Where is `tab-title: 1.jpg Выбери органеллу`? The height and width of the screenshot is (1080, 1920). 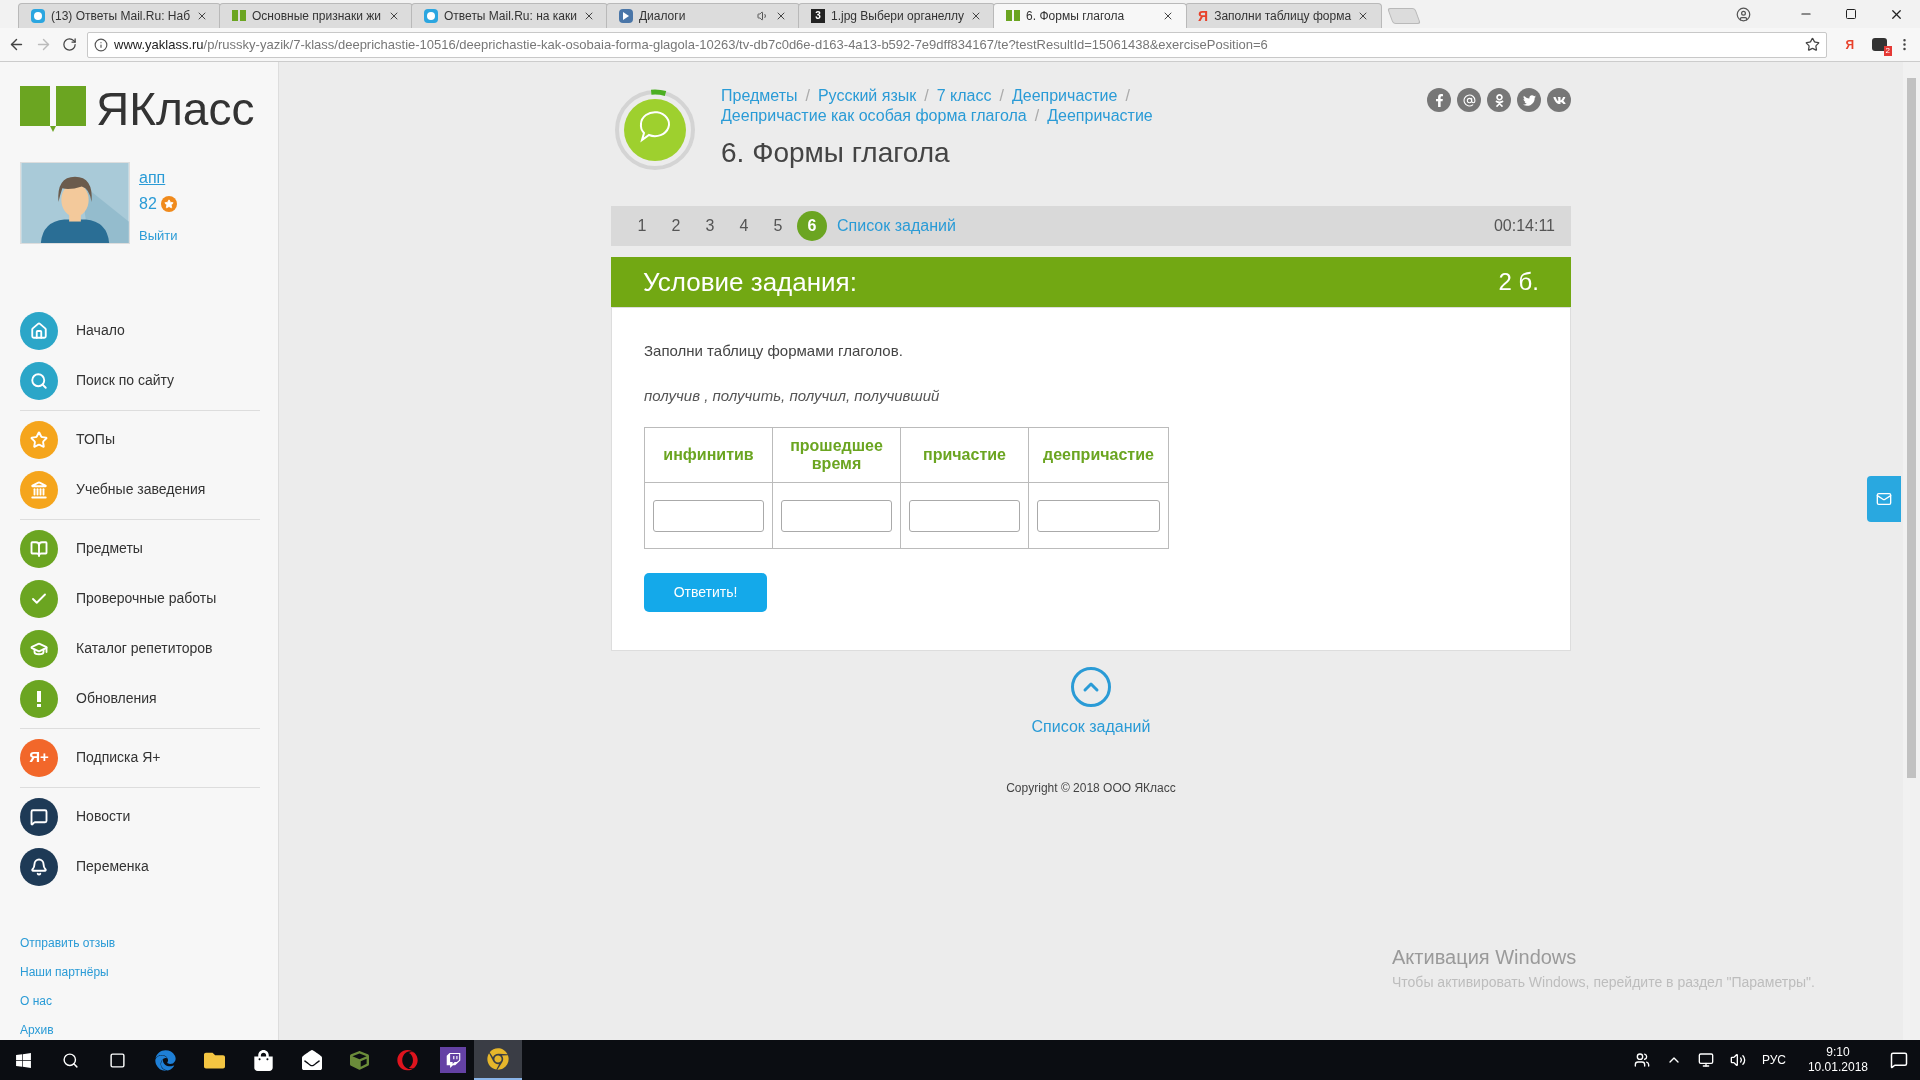 tab-title: 1.jpg Выбери органеллу is located at coordinates (897, 16).